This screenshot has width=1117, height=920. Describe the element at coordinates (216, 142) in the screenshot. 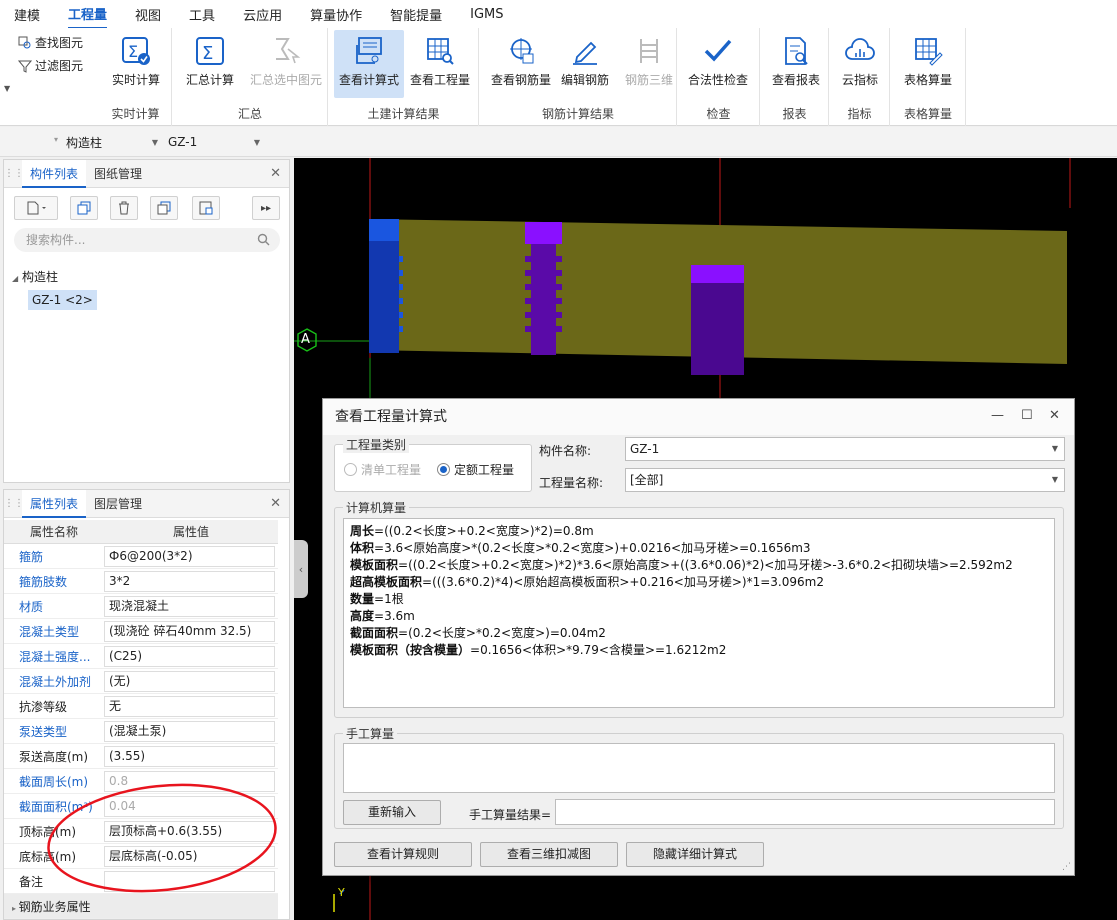

I see `component-name-dropdown: GZ-1 ▼` at that location.